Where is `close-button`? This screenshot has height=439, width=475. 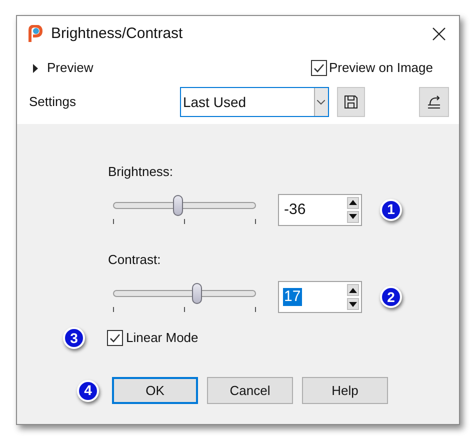 close-button is located at coordinates (439, 34).